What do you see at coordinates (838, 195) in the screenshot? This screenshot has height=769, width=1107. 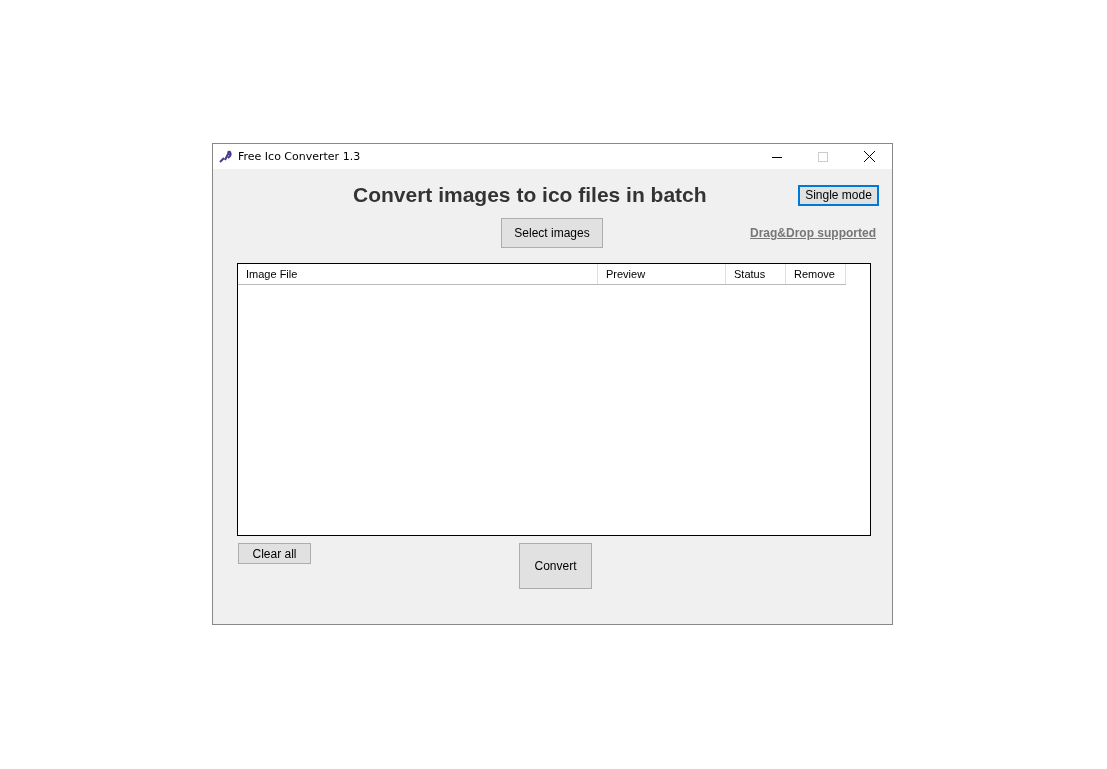 I see `single-mode-button: Single mode` at bounding box center [838, 195].